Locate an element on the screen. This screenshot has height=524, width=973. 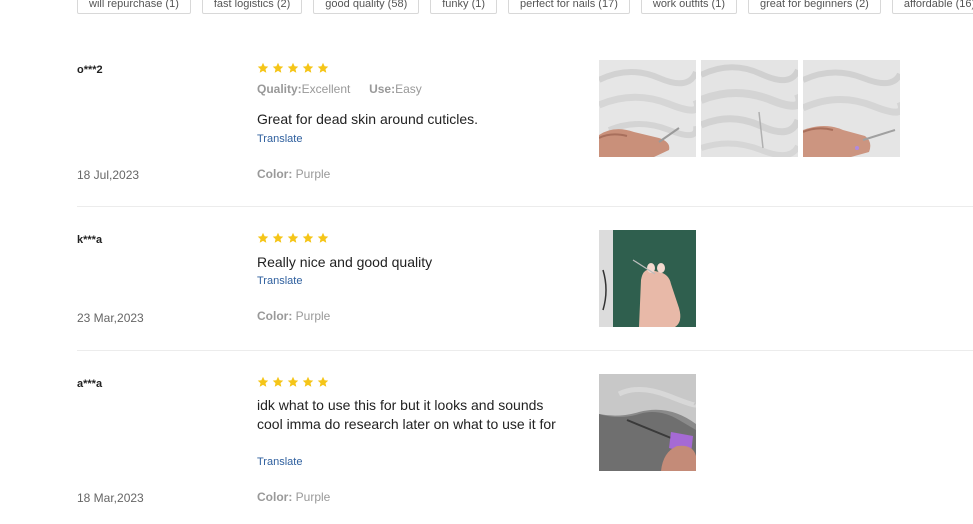
reviewer-name: o***2 is located at coordinates (90, 70).